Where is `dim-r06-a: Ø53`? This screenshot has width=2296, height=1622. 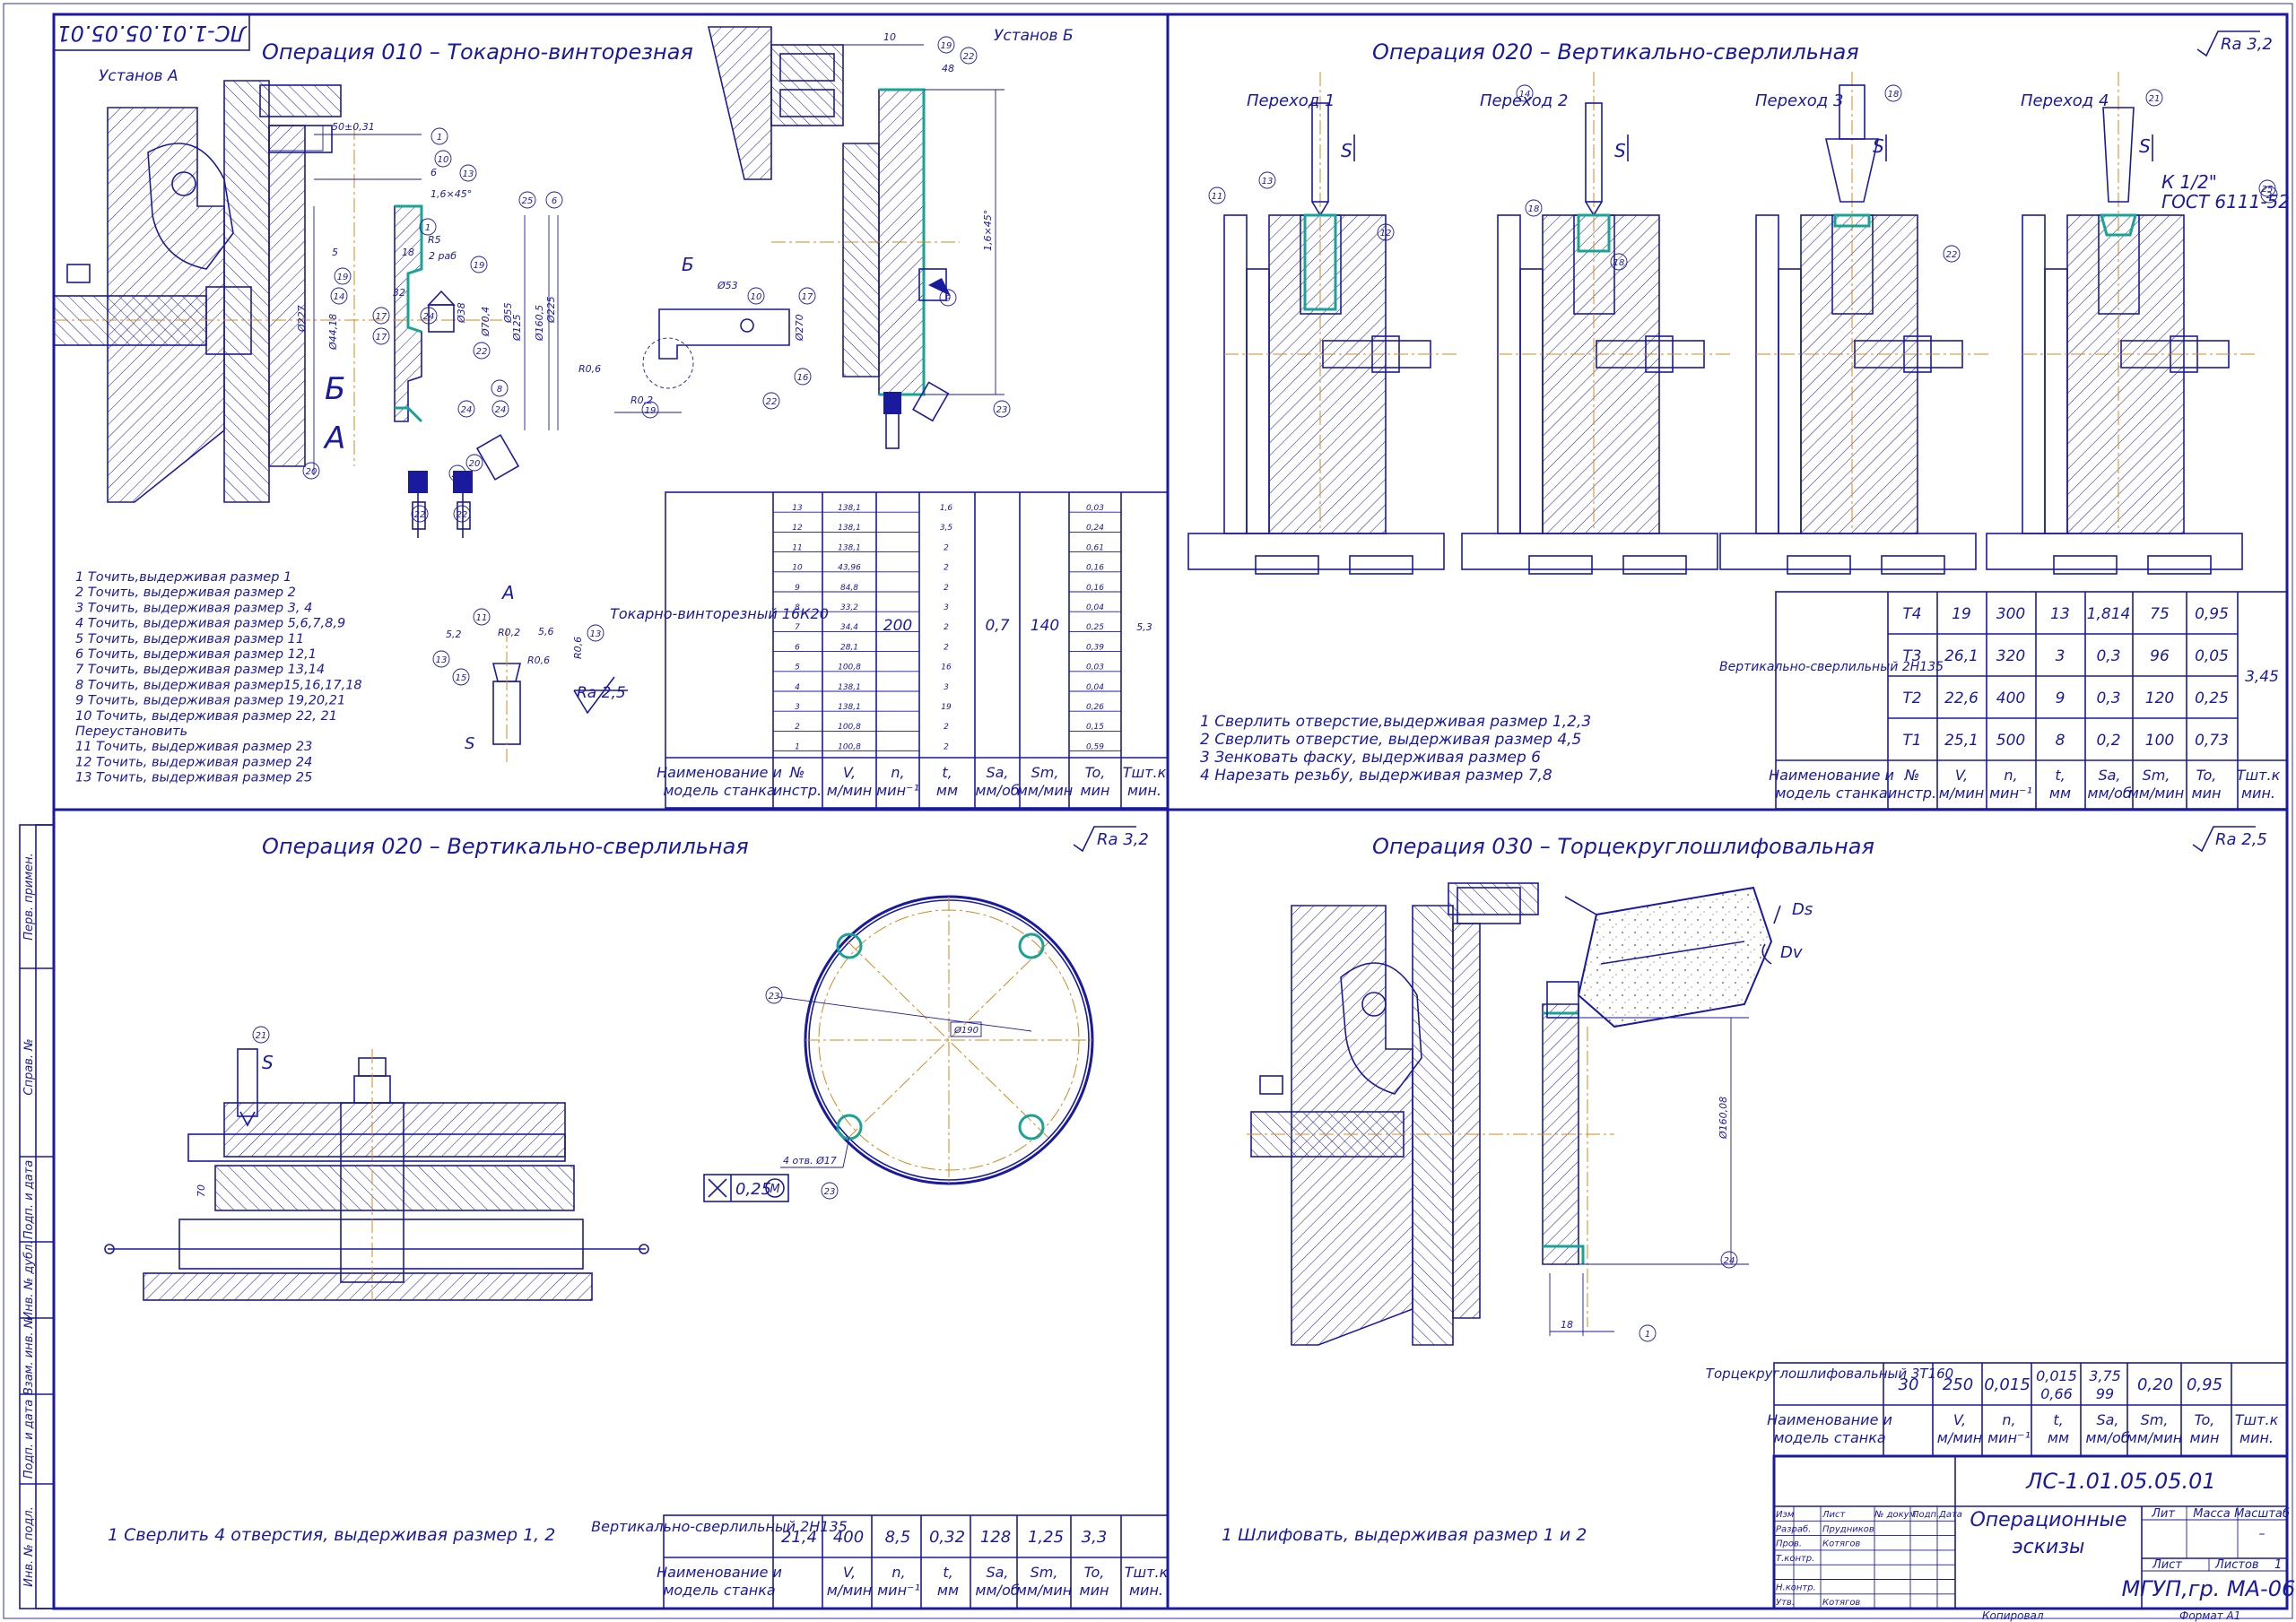 dim-r06-a: Ø53 is located at coordinates (727, 285).